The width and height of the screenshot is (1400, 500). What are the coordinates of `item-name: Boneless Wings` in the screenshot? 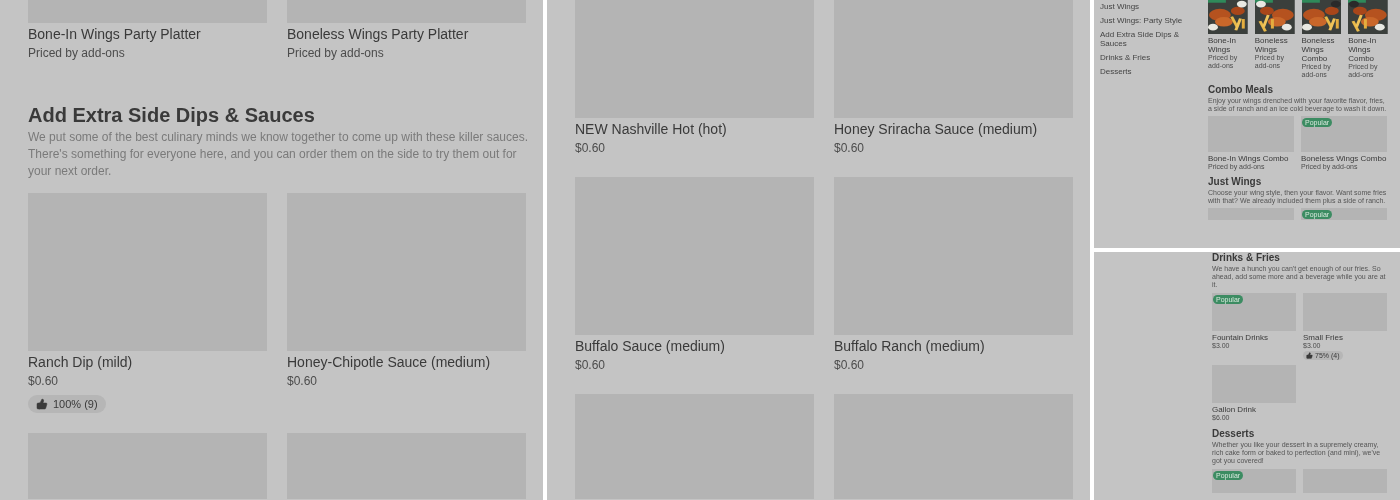 It's located at (1274, 45).